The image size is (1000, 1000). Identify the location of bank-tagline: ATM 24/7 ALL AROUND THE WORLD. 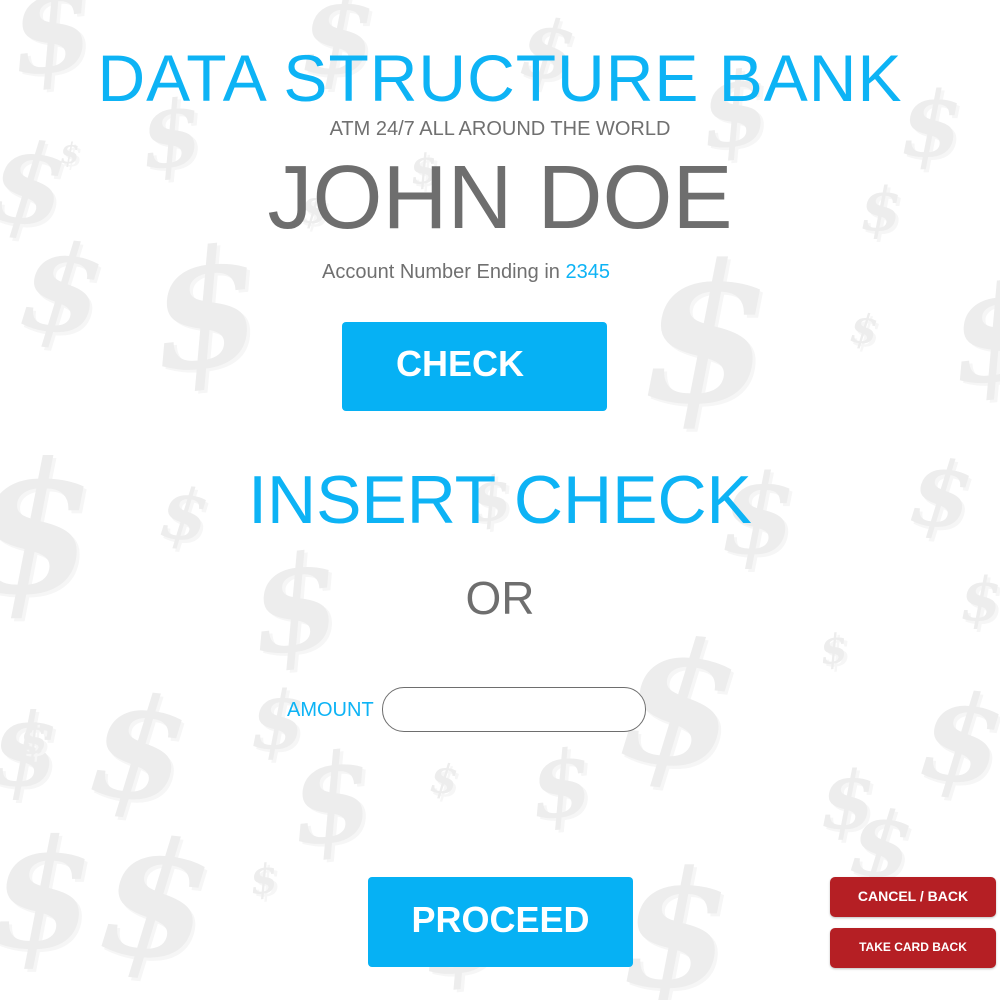
(500, 129).